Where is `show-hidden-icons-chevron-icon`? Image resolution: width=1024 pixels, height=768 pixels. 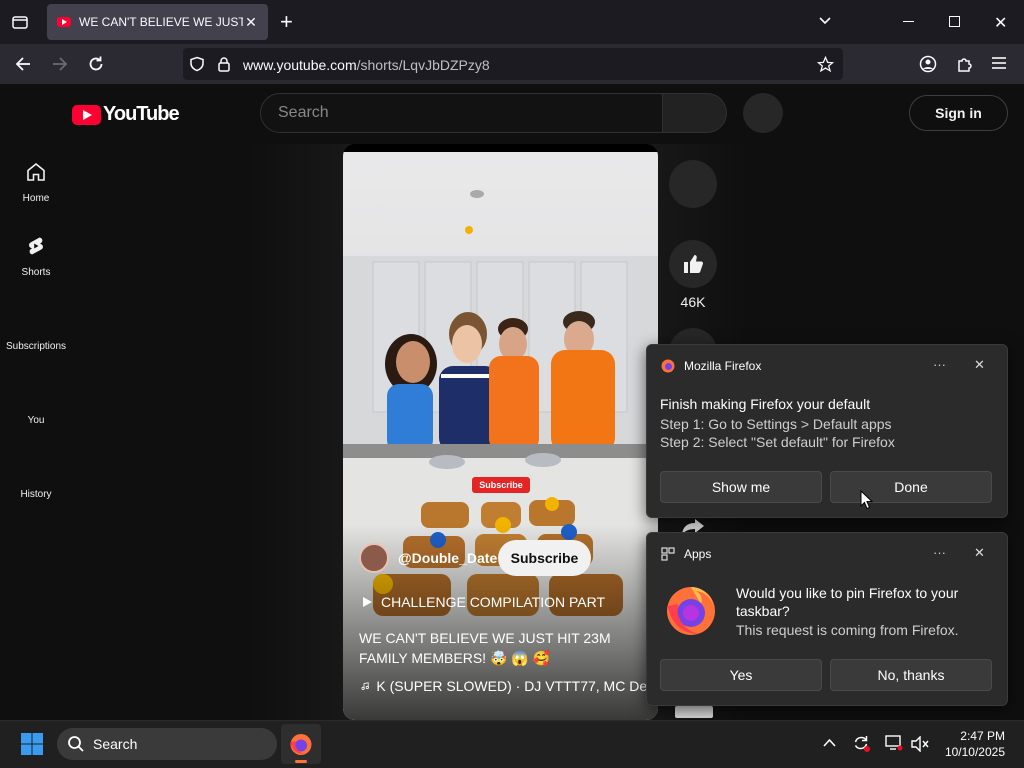
show-hidden-icons-chevron-icon is located at coordinates (829, 743).